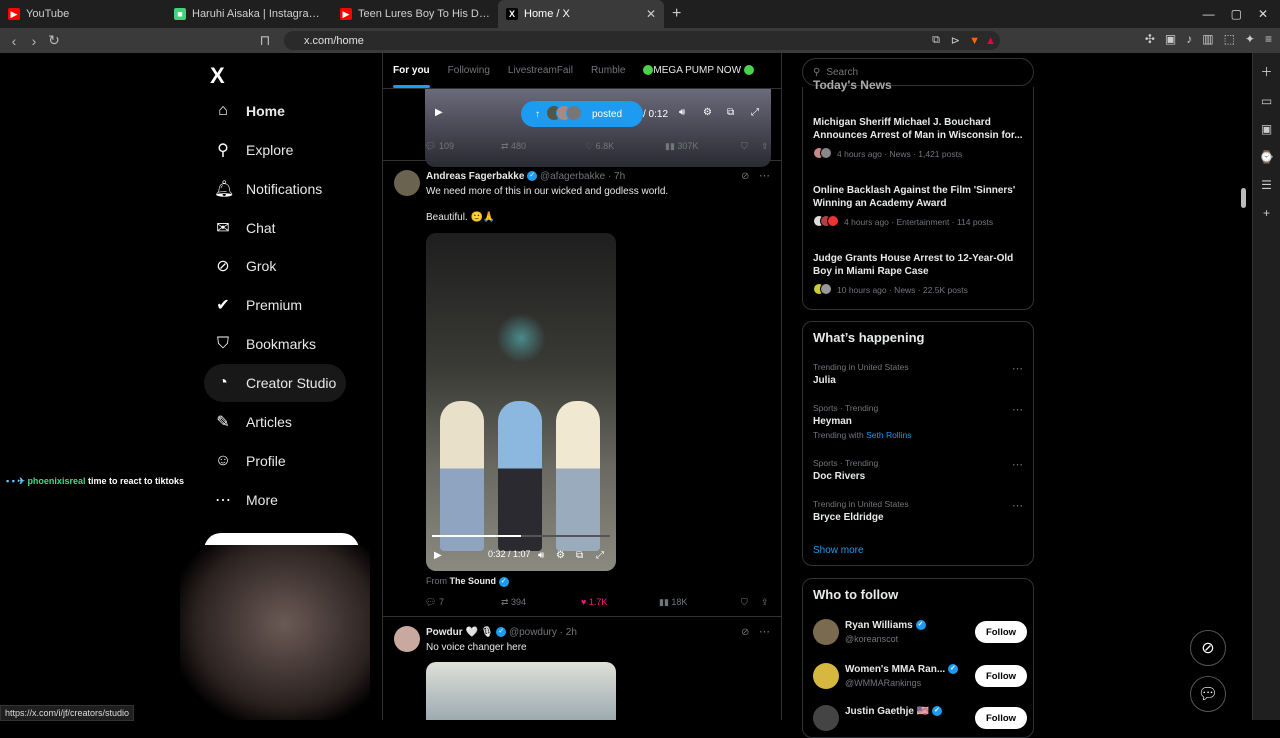 The height and width of the screenshot is (738, 1280). What do you see at coordinates (1266, 157) in the screenshot?
I see `sidepanel-history-icon: ⌚` at bounding box center [1266, 157].